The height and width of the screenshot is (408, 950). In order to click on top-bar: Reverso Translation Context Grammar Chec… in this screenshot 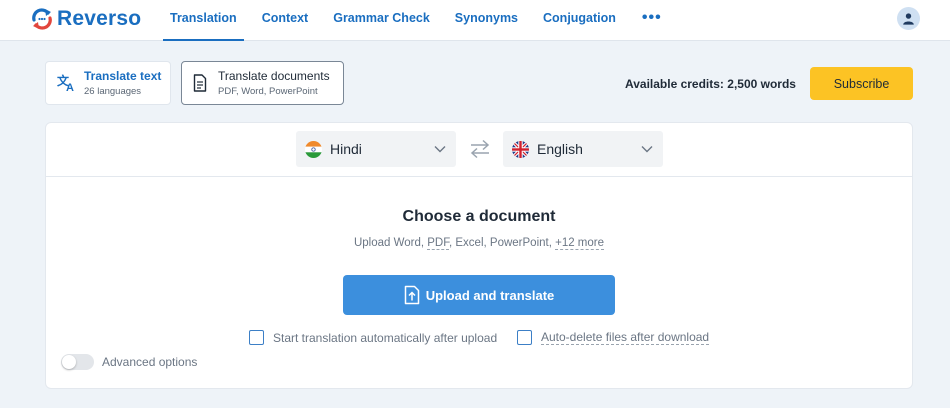, I will do `click(475, 20)`.